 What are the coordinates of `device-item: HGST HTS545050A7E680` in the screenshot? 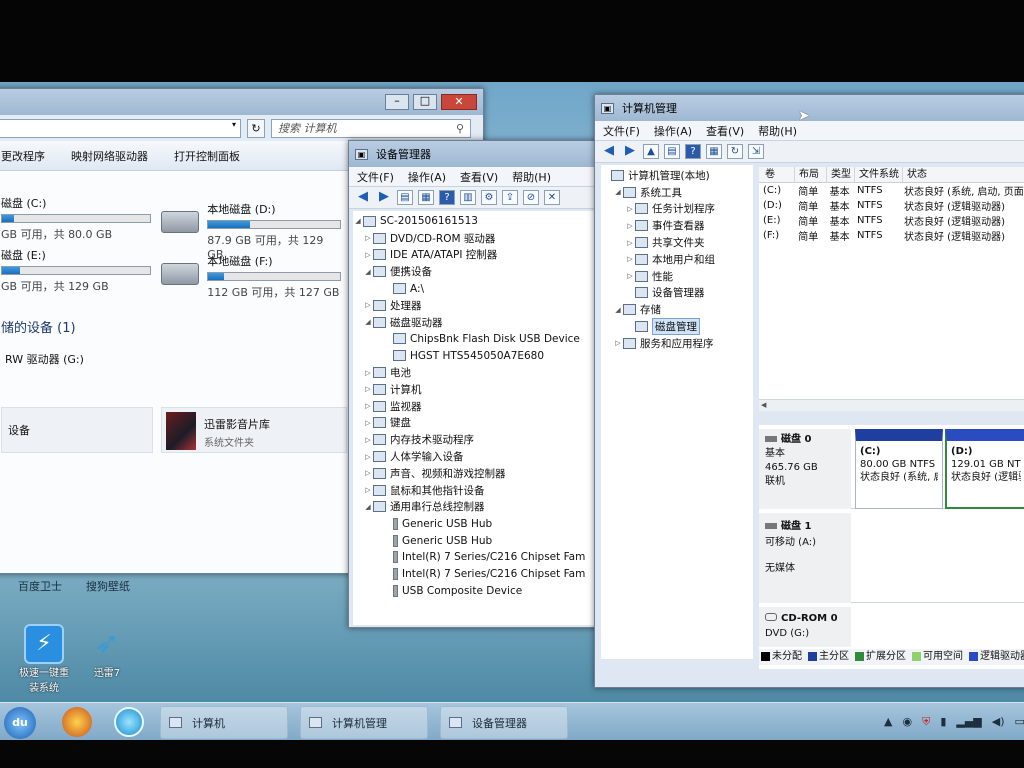 It's located at (476, 355).